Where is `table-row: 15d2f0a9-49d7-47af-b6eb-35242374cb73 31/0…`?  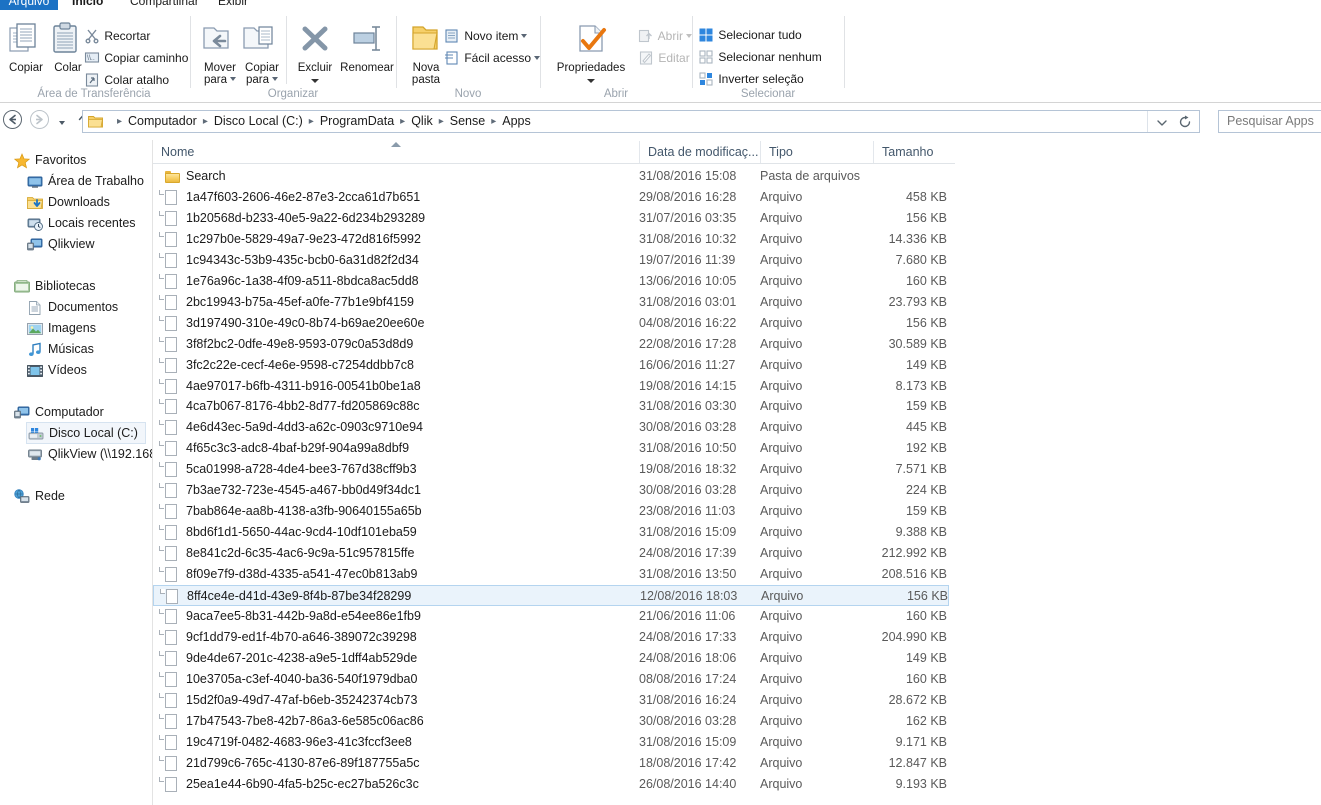 table-row: 15d2f0a9-49d7-47af-b6eb-35242374cb73 31/0… is located at coordinates (551, 700).